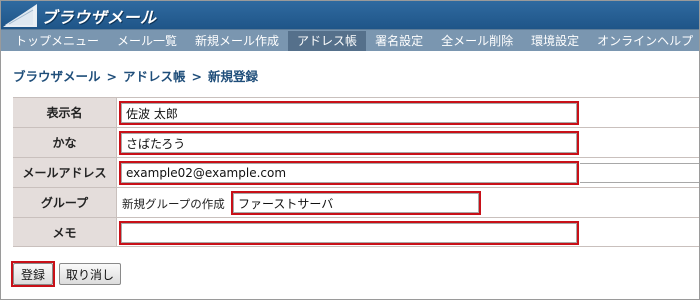 This screenshot has width=700, height=300. Describe the element at coordinates (65, 232) in the screenshot. I see `memo-label: メモ` at that location.